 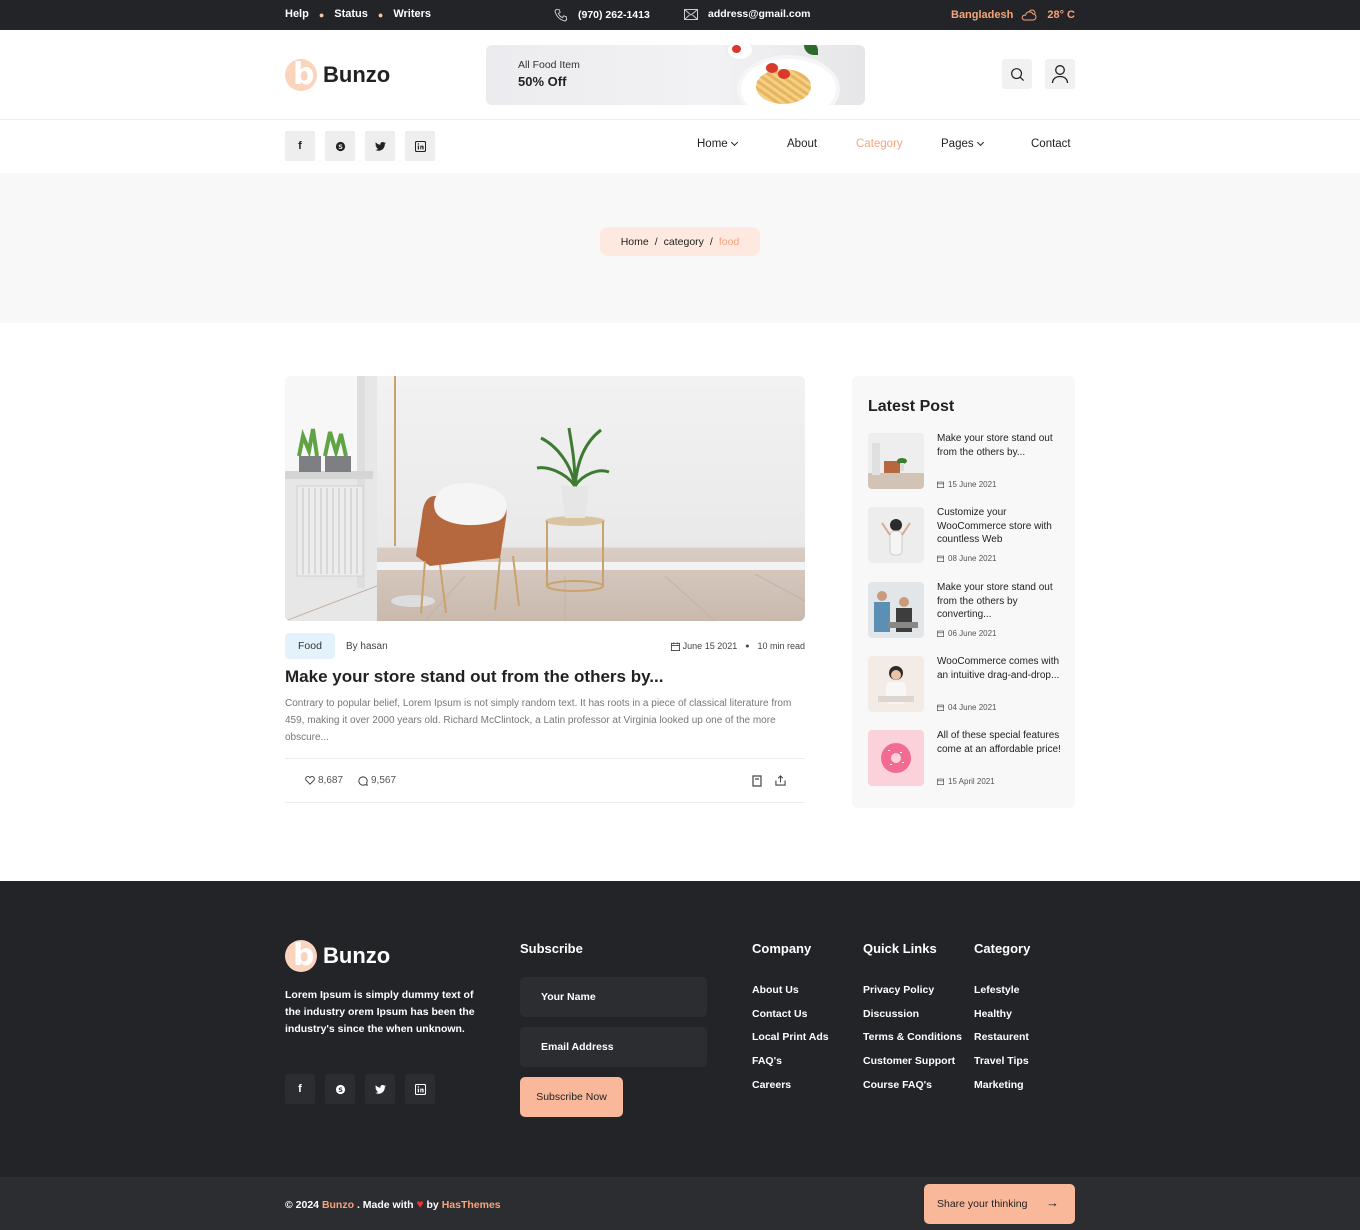 What do you see at coordinates (821, 144) in the screenshot?
I see `nav-about: About` at bounding box center [821, 144].